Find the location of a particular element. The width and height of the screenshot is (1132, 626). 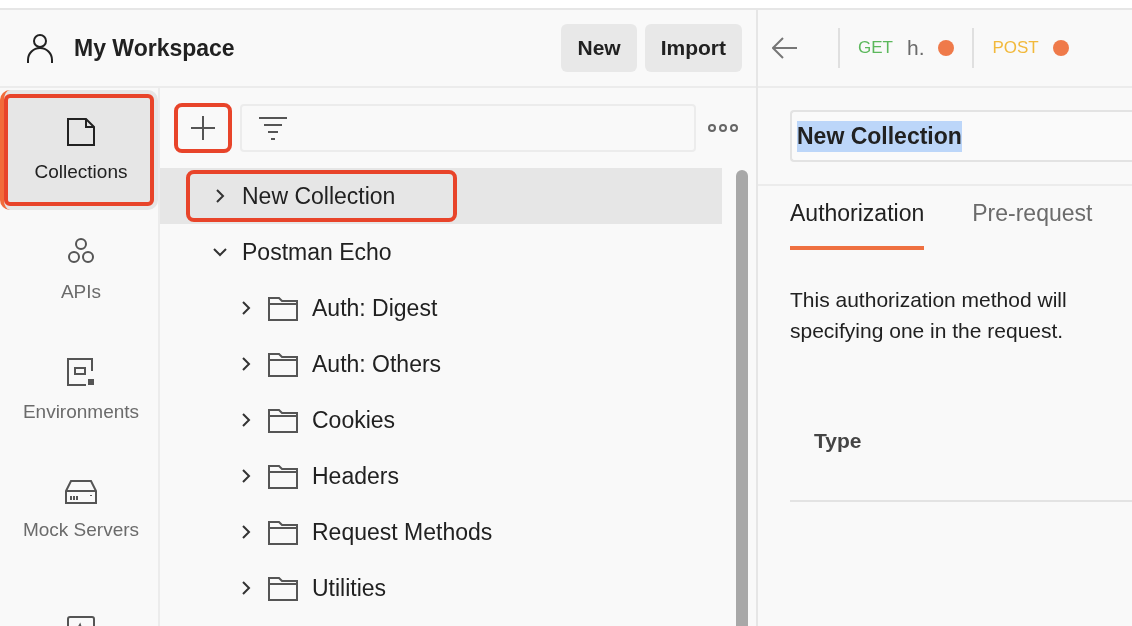

sidebar-item: APIs is located at coordinates (79, 270).